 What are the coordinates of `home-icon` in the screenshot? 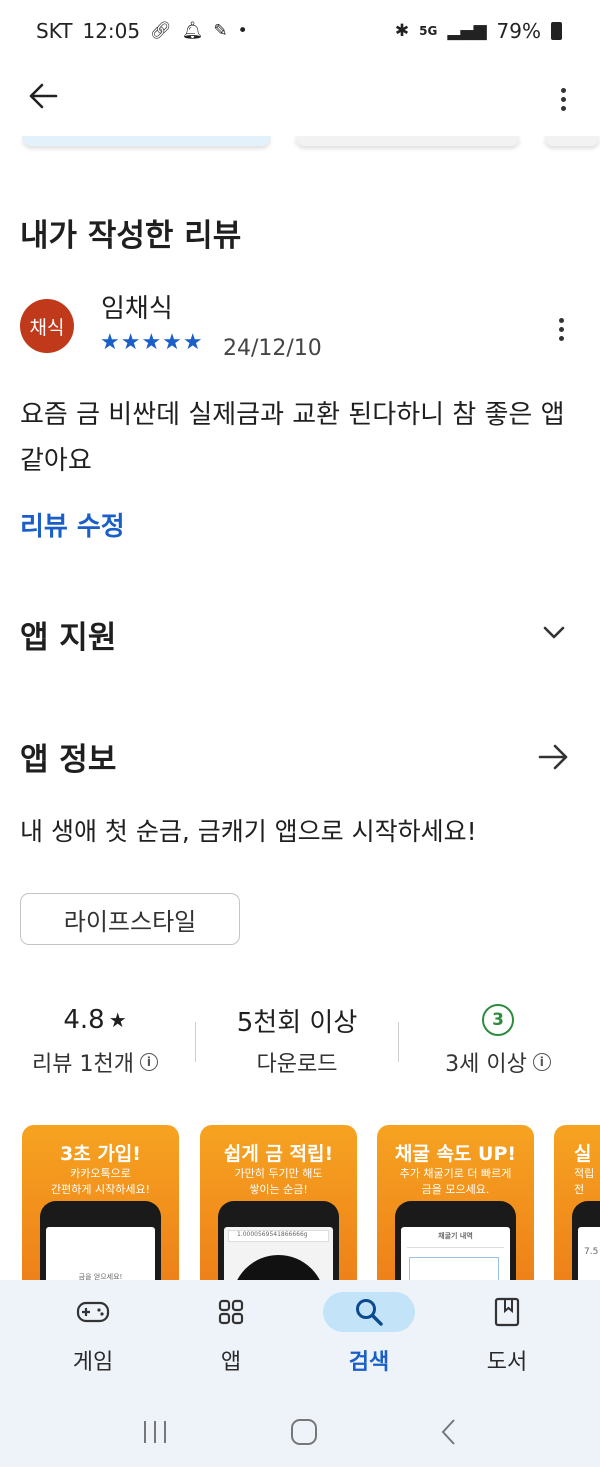 It's located at (304, 1434).